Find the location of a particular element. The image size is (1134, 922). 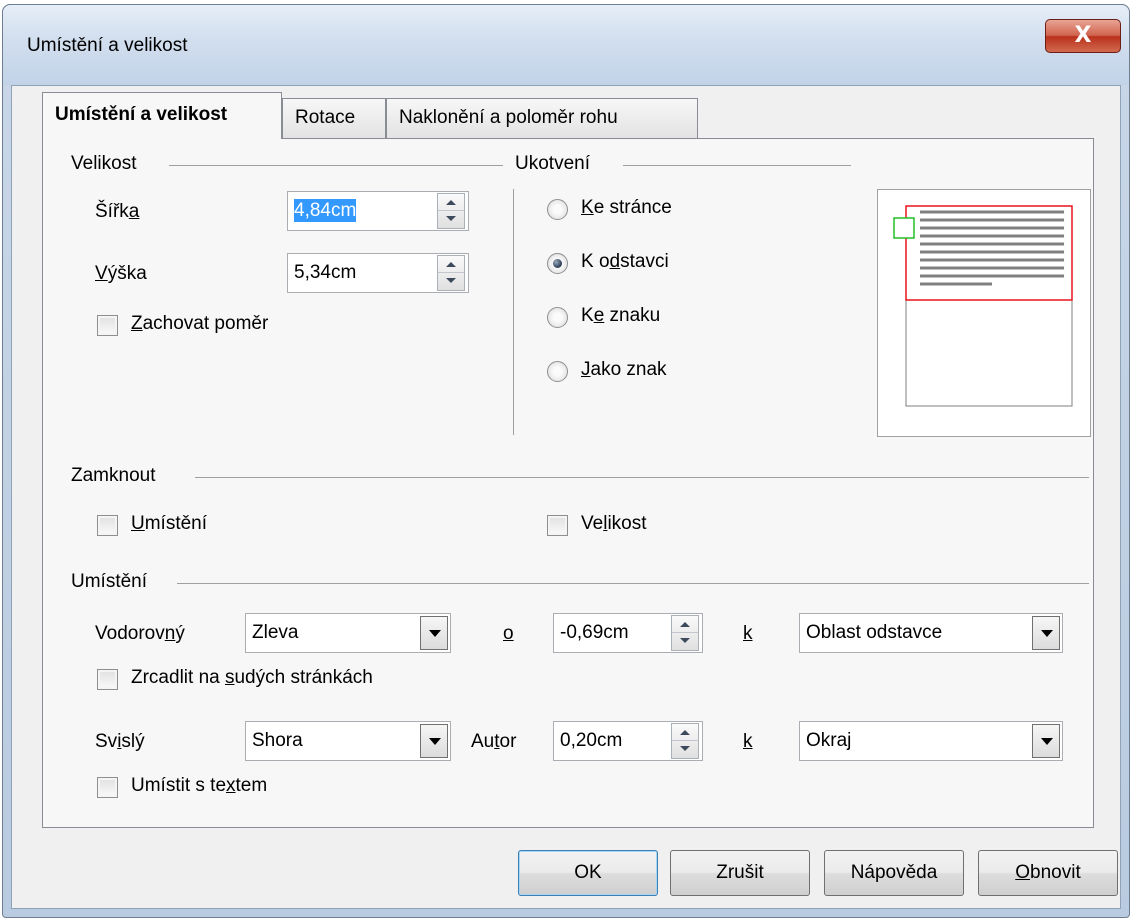

height-value: 5,34cm is located at coordinates (325, 272).